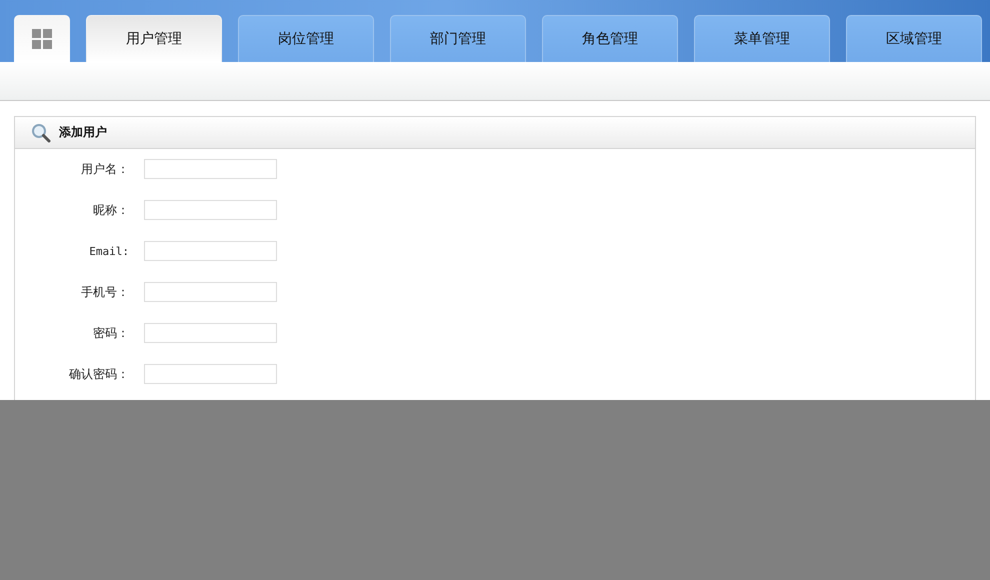 The image size is (990, 580). What do you see at coordinates (41, 132) in the screenshot?
I see `search-icon` at bounding box center [41, 132].